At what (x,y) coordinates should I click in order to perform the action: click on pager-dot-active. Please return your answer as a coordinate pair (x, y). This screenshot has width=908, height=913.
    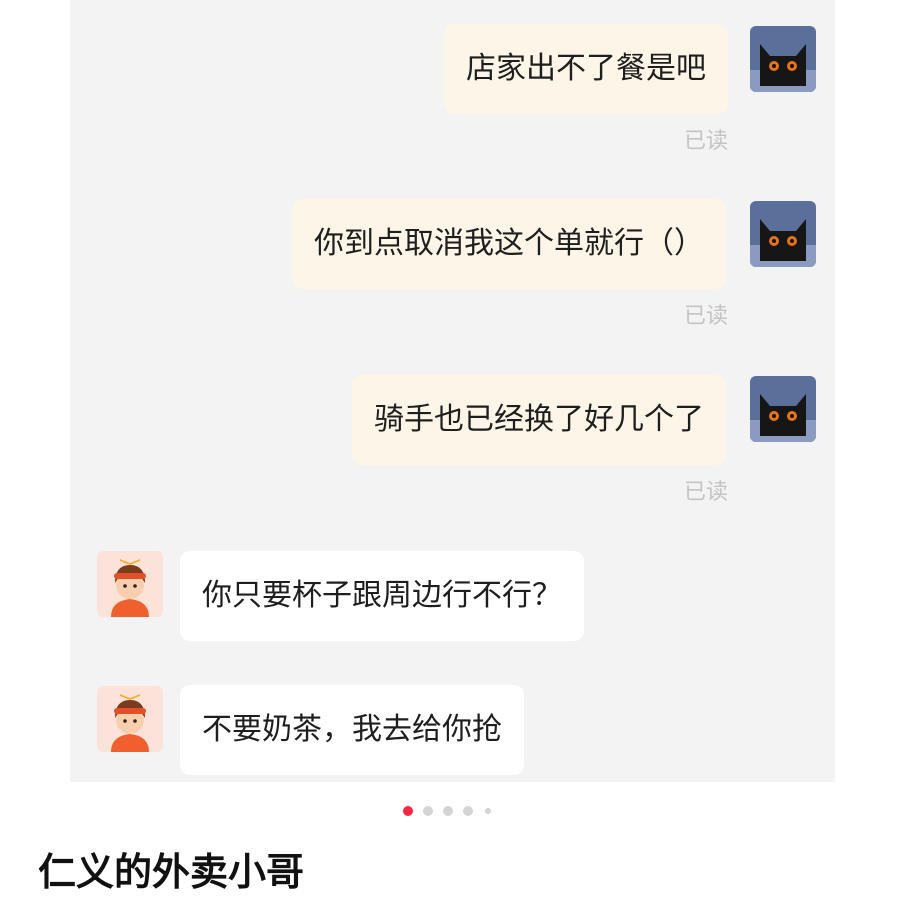
    Looking at the image, I should click on (408, 811).